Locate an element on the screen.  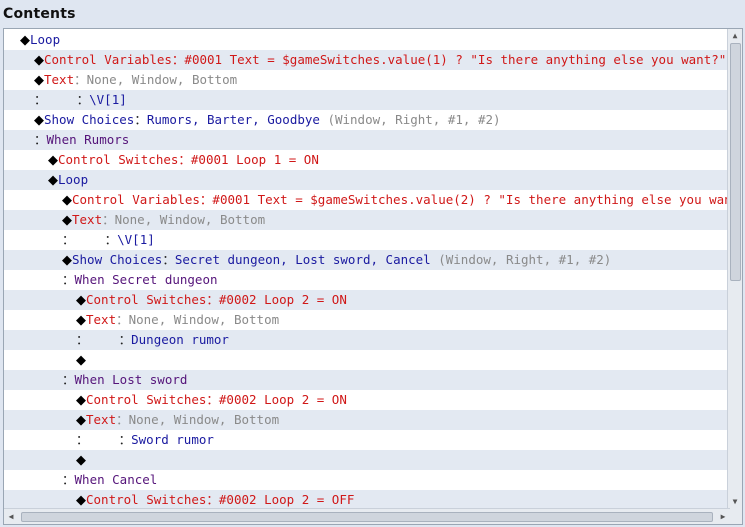
command-text: When Secret dungeon is located at coordinates (146, 279).